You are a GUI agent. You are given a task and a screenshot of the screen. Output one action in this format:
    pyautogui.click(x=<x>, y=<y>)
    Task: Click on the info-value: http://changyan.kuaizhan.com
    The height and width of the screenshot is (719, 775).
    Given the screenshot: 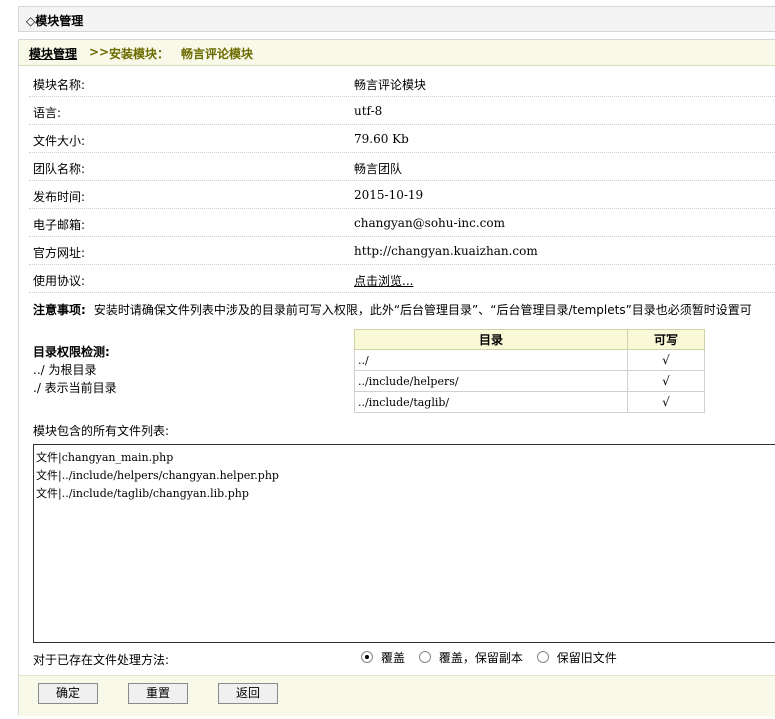 What is the action you would take?
    pyautogui.click(x=446, y=251)
    